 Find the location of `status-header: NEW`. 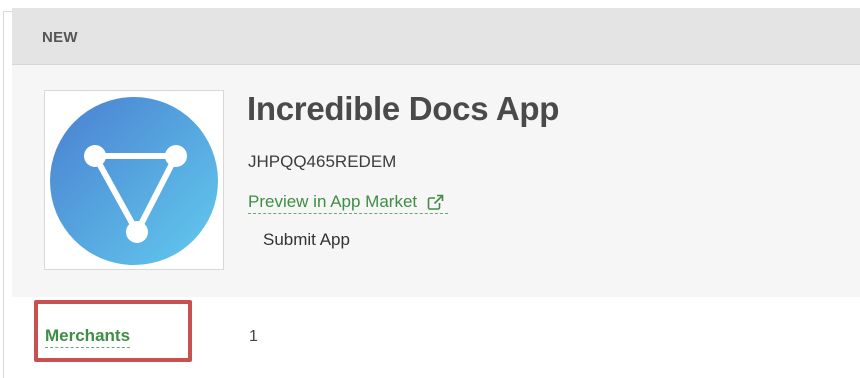

status-header: NEW is located at coordinates (436, 36).